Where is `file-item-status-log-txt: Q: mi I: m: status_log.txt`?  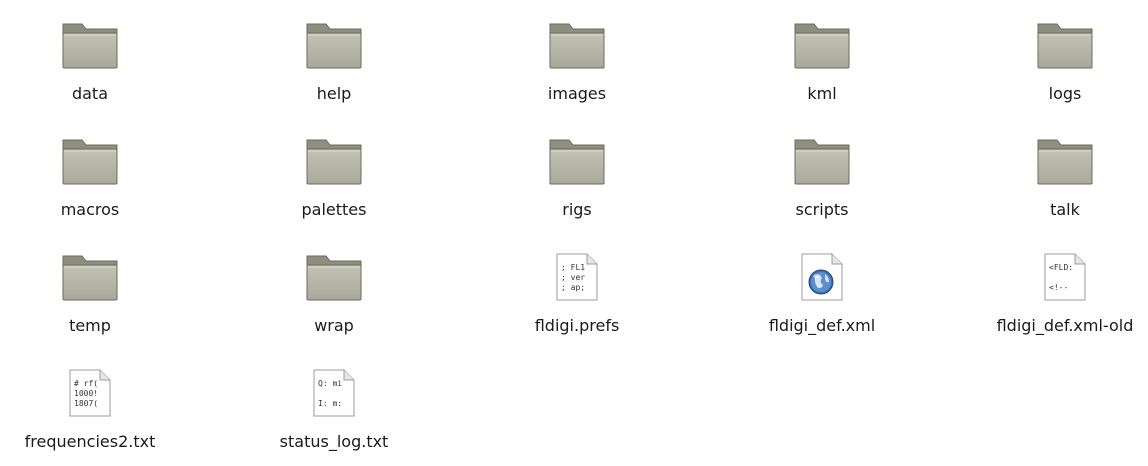 file-item-status-log-txt: Q: mi I: m: status_log.txt is located at coordinates (334, 411).